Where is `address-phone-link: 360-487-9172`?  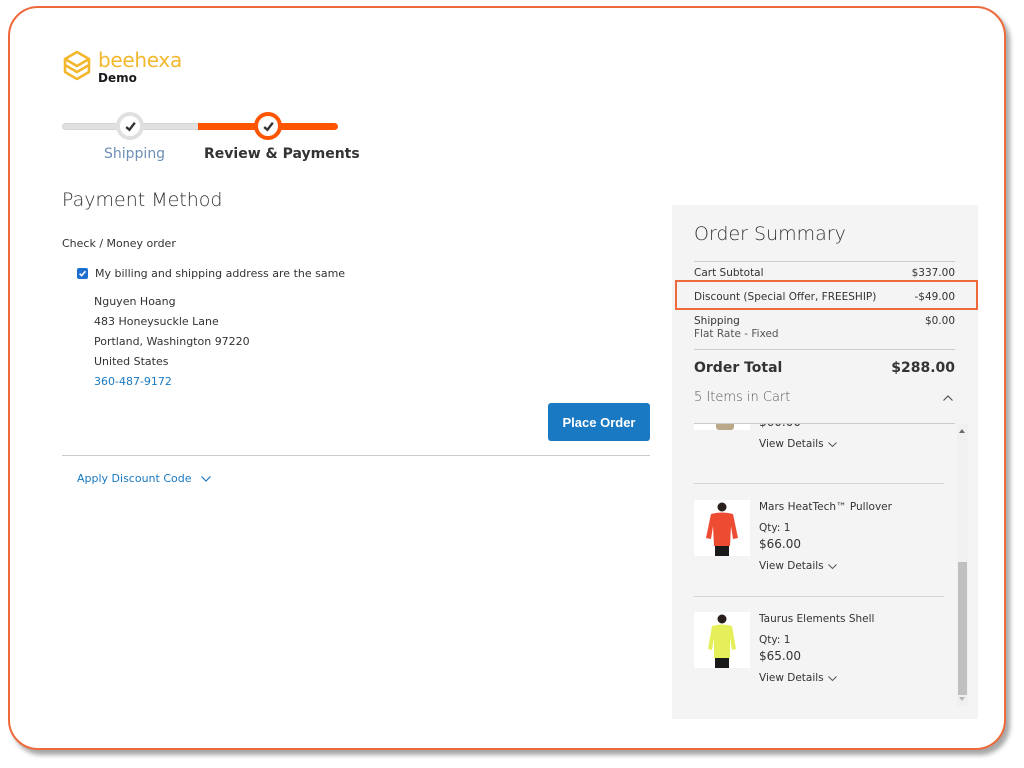 address-phone-link: 360-487-9172 is located at coordinates (172, 382).